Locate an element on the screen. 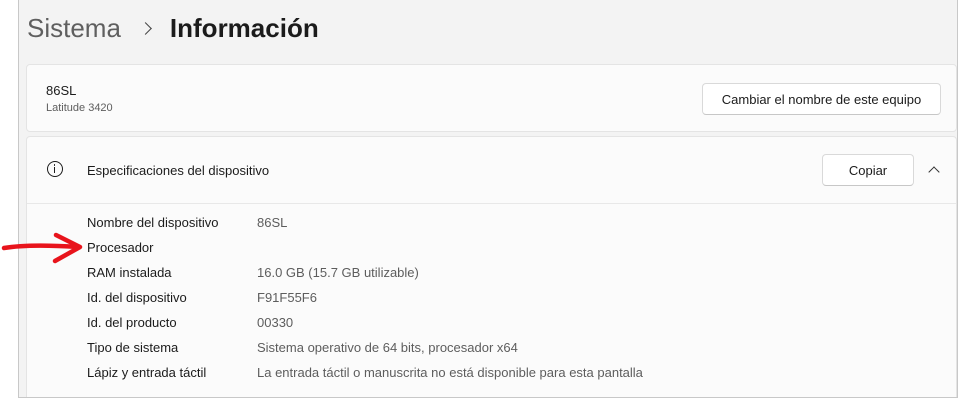  device-model: Latitude 3420 is located at coordinates (79, 108).